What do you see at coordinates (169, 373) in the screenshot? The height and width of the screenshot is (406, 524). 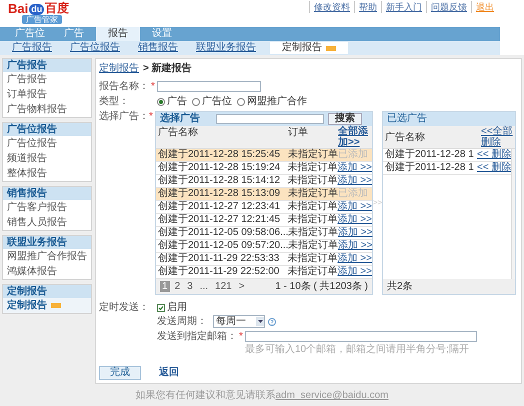 I see `back-link: 返回` at bounding box center [169, 373].